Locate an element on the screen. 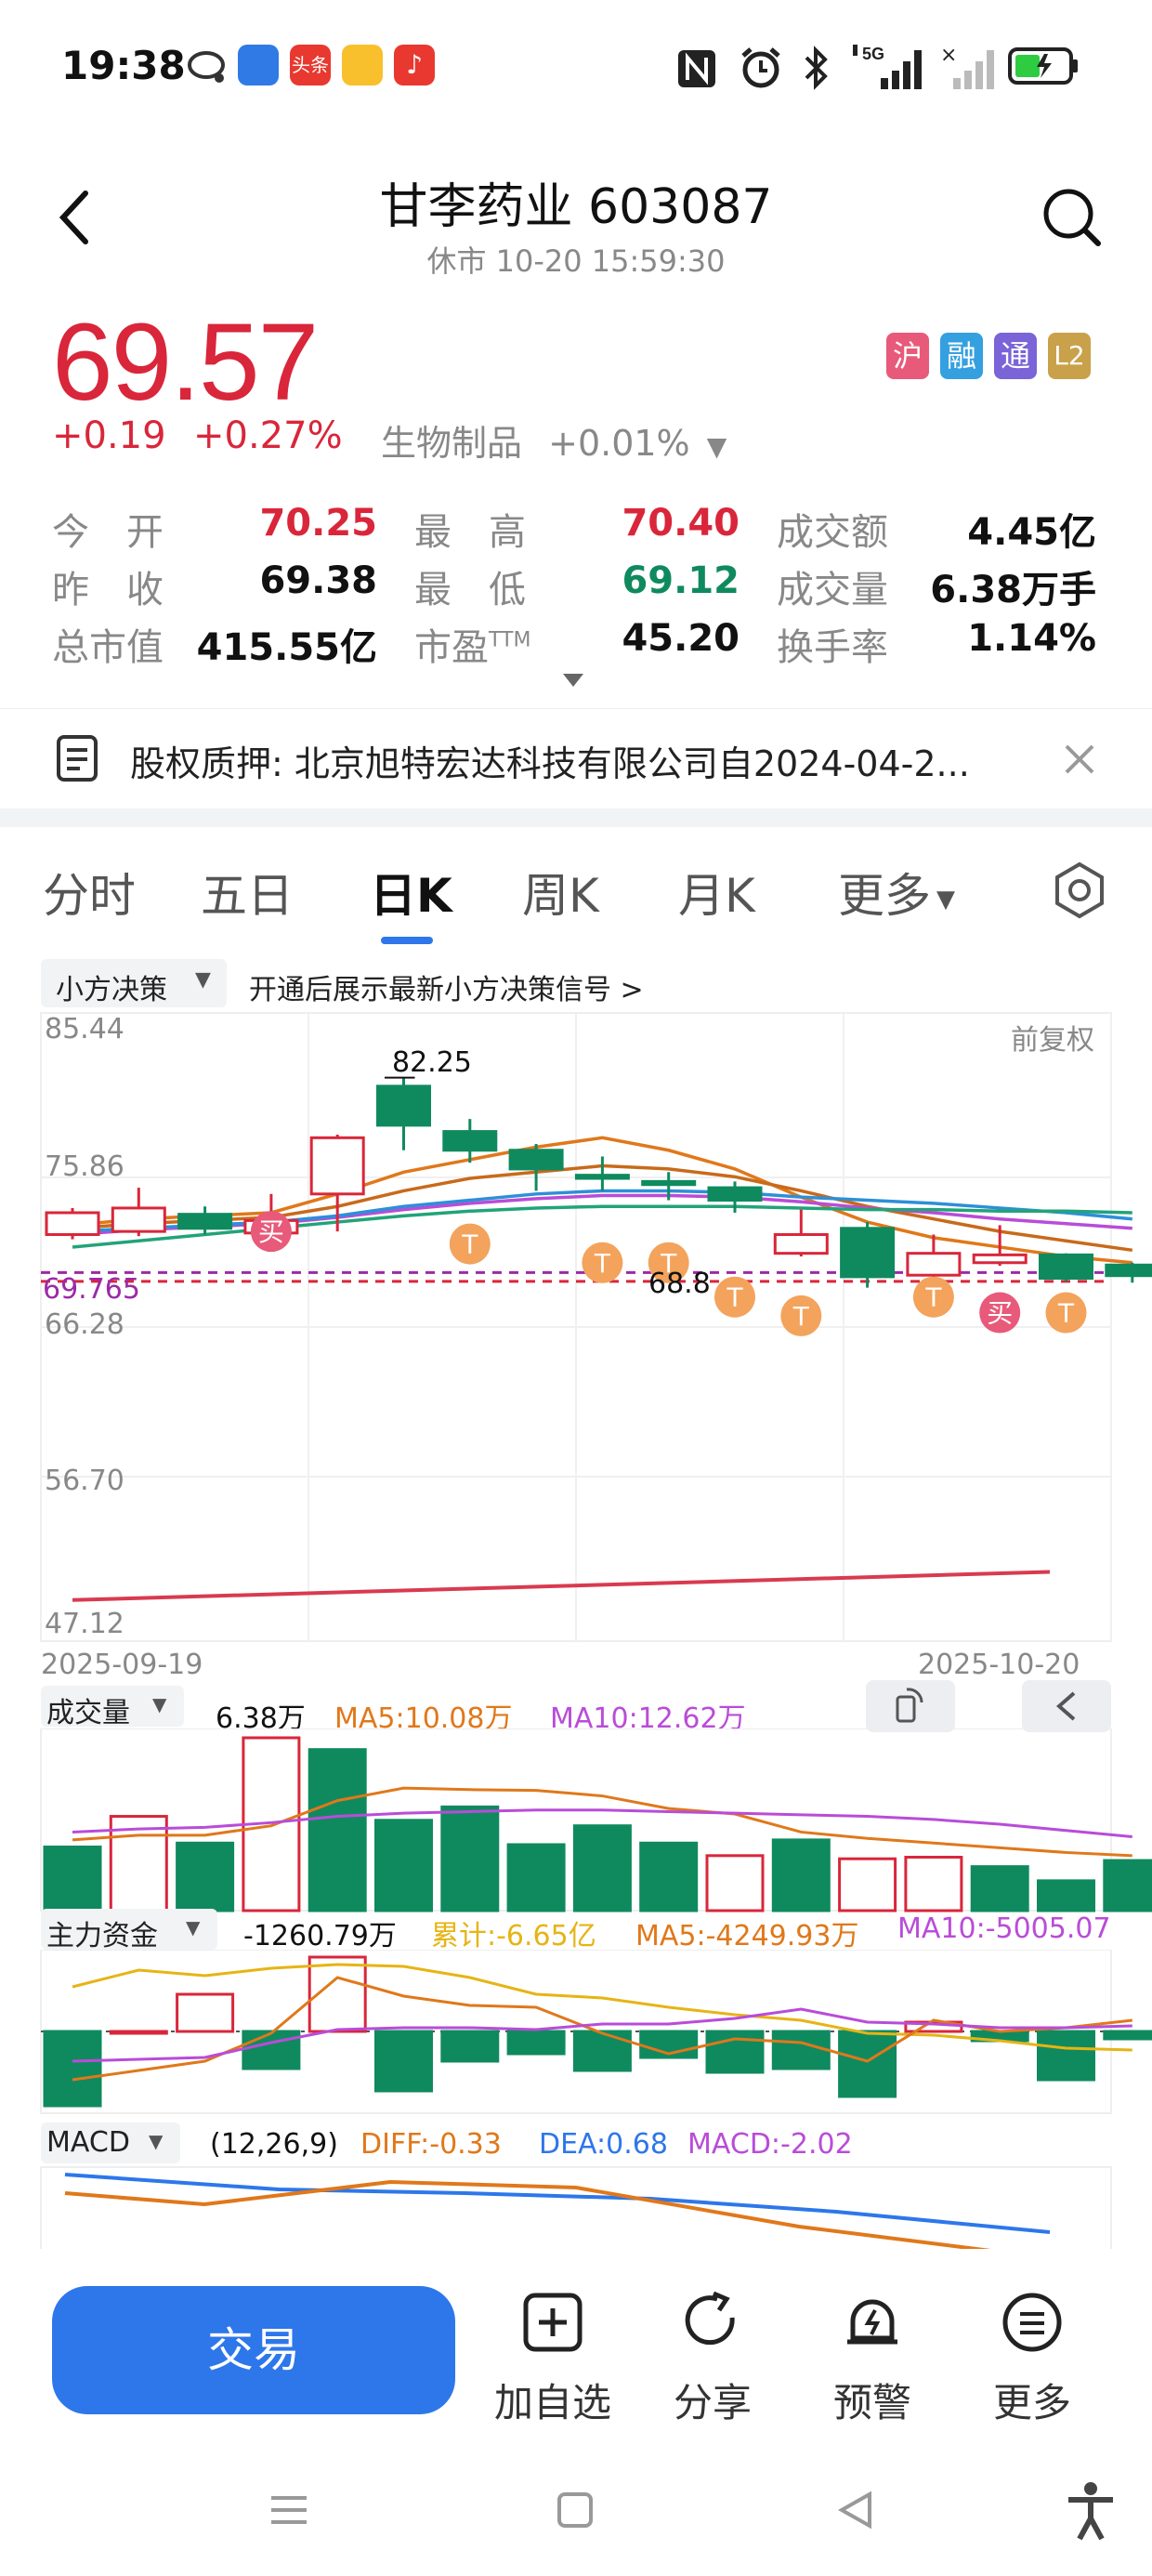 Image resolution: width=1152 pixels, height=2576 pixels. strategy-label: 小方决策 is located at coordinates (111, 990).